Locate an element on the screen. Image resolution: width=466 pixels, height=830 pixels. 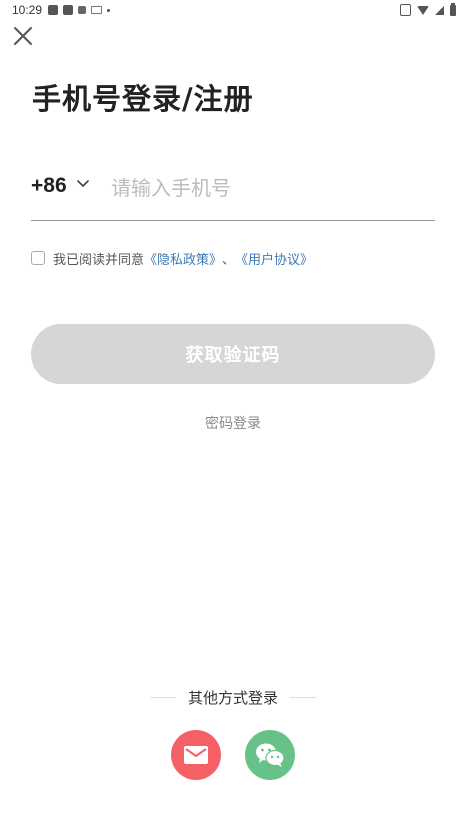
notification-more-dot-icon is located at coordinates (108, 10).